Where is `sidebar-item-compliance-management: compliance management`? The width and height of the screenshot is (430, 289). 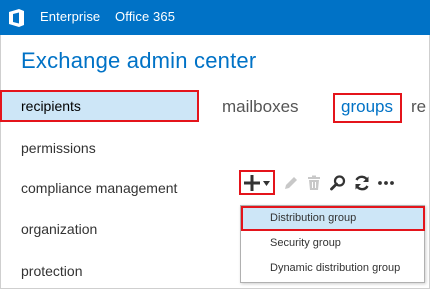
sidebar-item-compliance-management: compliance management is located at coordinates (99, 188).